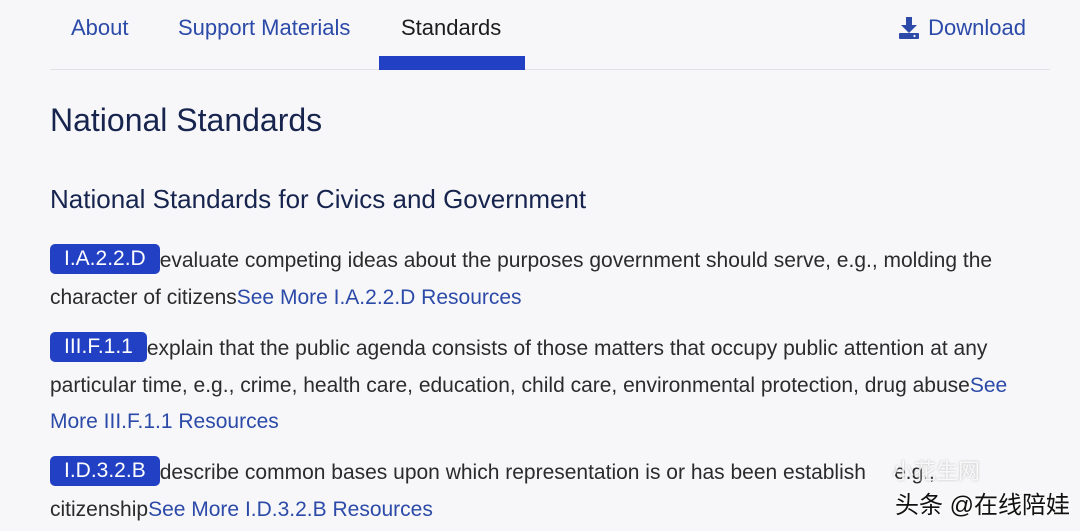 The width and height of the screenshot is (1080, 531). I want to click on tab-about: About, so click(100, 28).